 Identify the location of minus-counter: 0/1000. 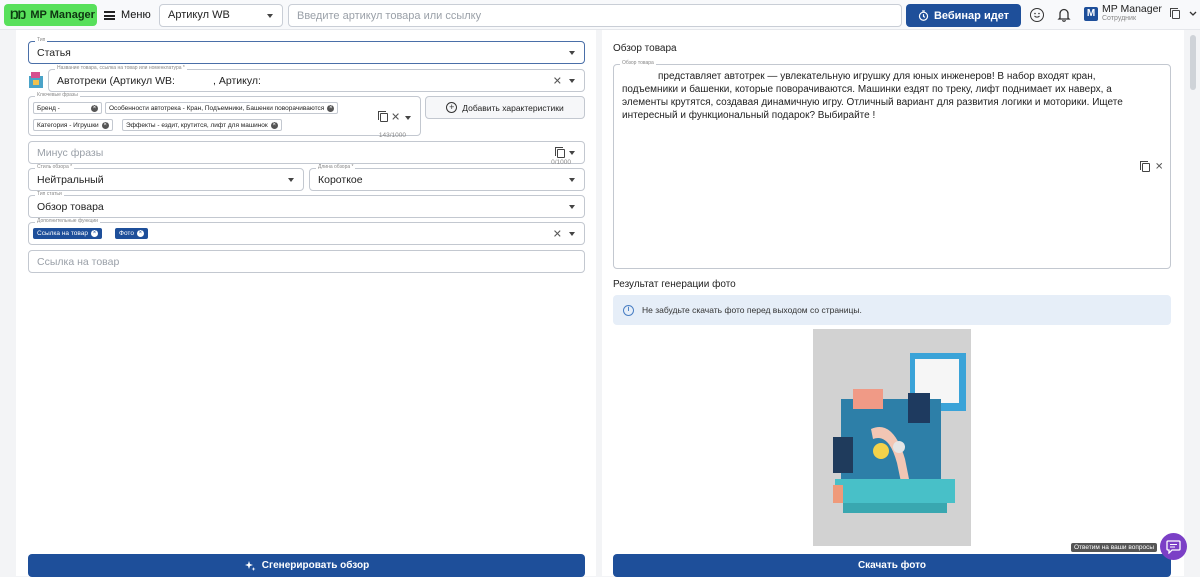
(561, 162).